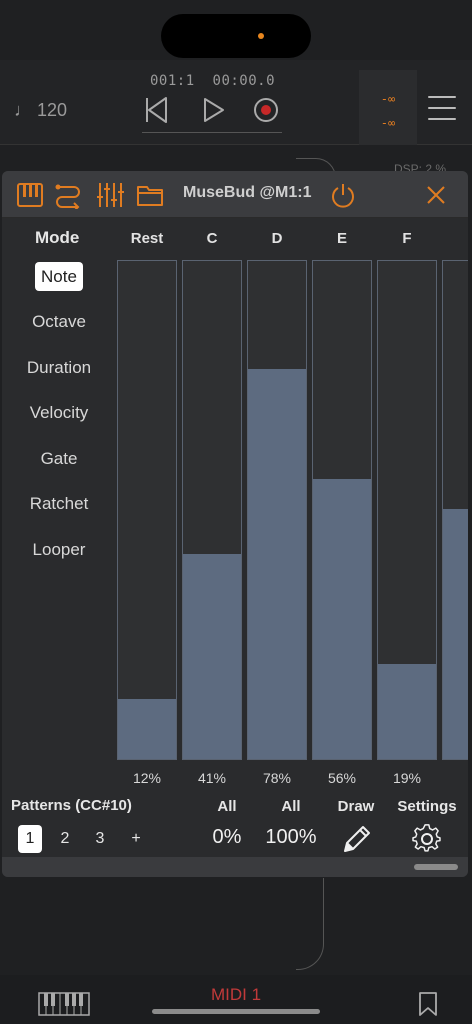 The height and width of the screenshot is (1024, 472). I want to click on column-label: D, so click(277, 238).